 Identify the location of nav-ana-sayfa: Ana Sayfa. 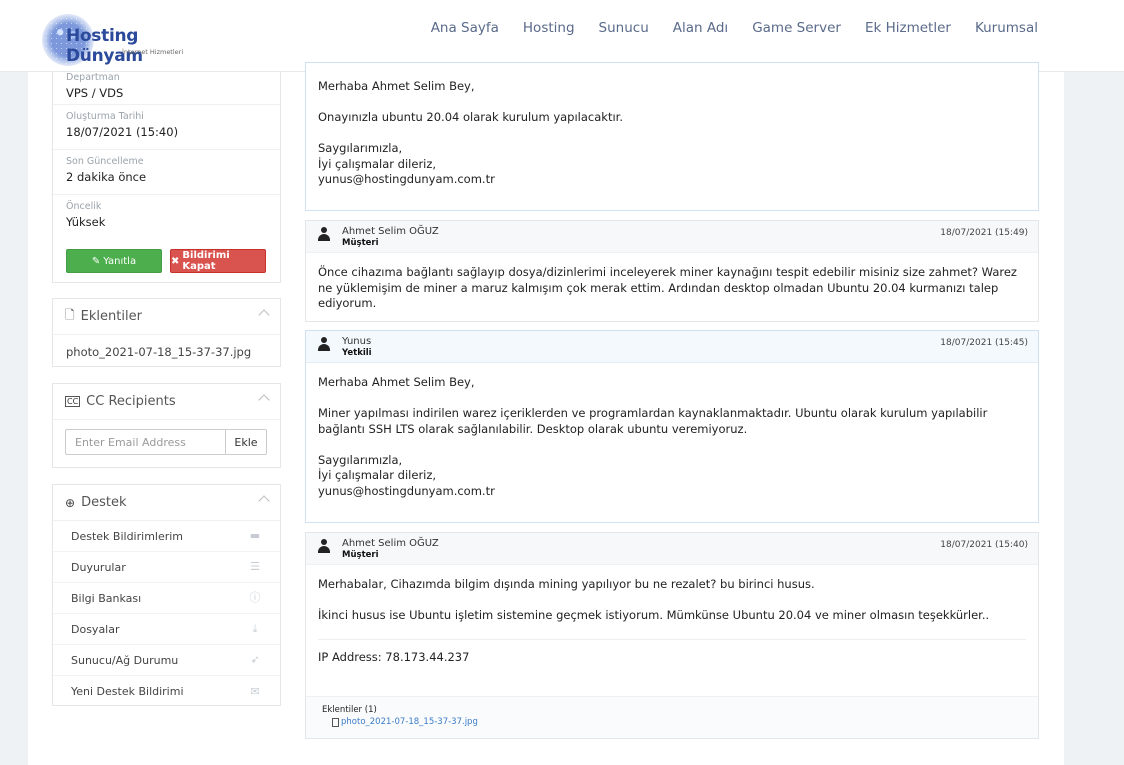
(465, 28).